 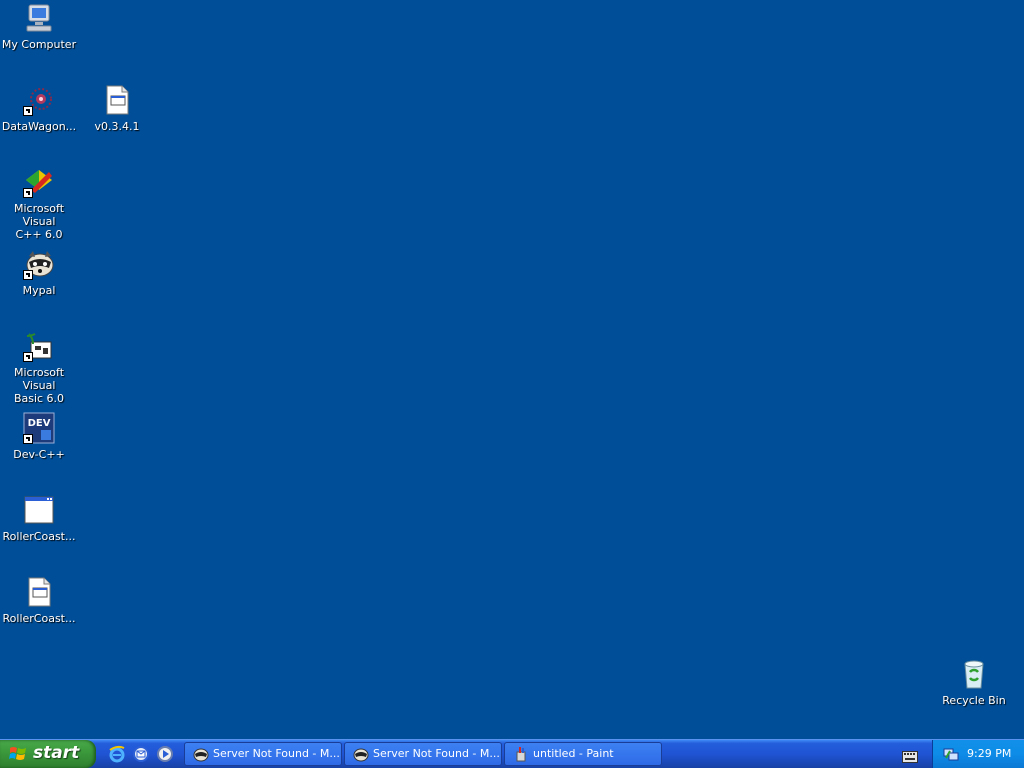 I want to click on paint-icon, so click(x=521, y=754).